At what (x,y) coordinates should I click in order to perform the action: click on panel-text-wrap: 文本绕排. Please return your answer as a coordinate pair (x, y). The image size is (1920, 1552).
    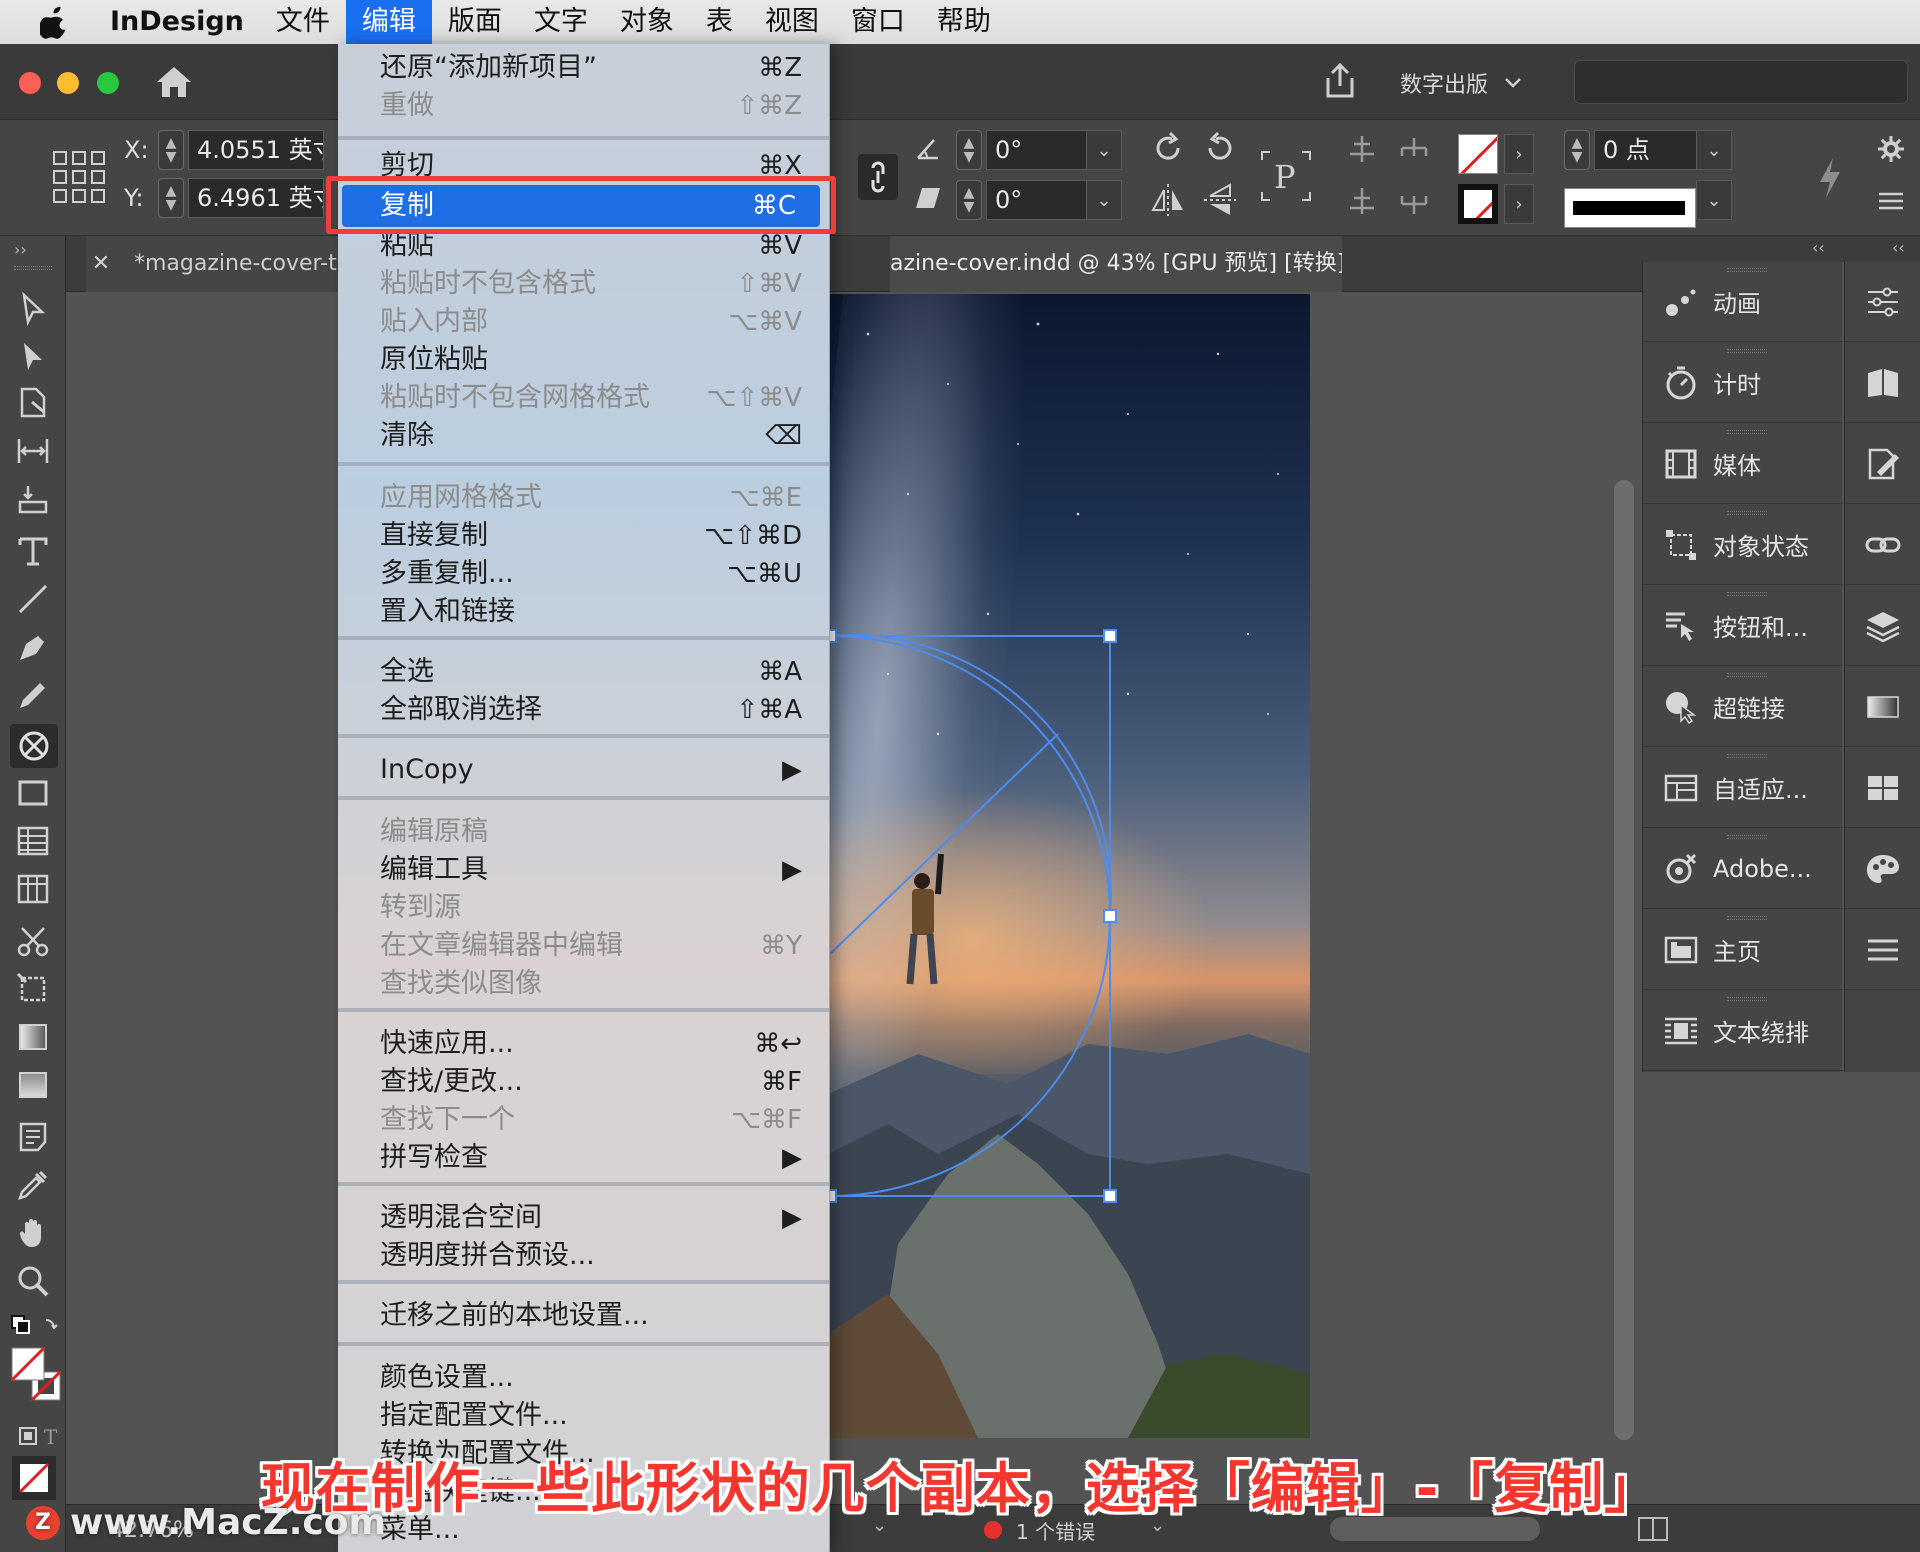
    Looking at the image, I should click on (1743, 1031).